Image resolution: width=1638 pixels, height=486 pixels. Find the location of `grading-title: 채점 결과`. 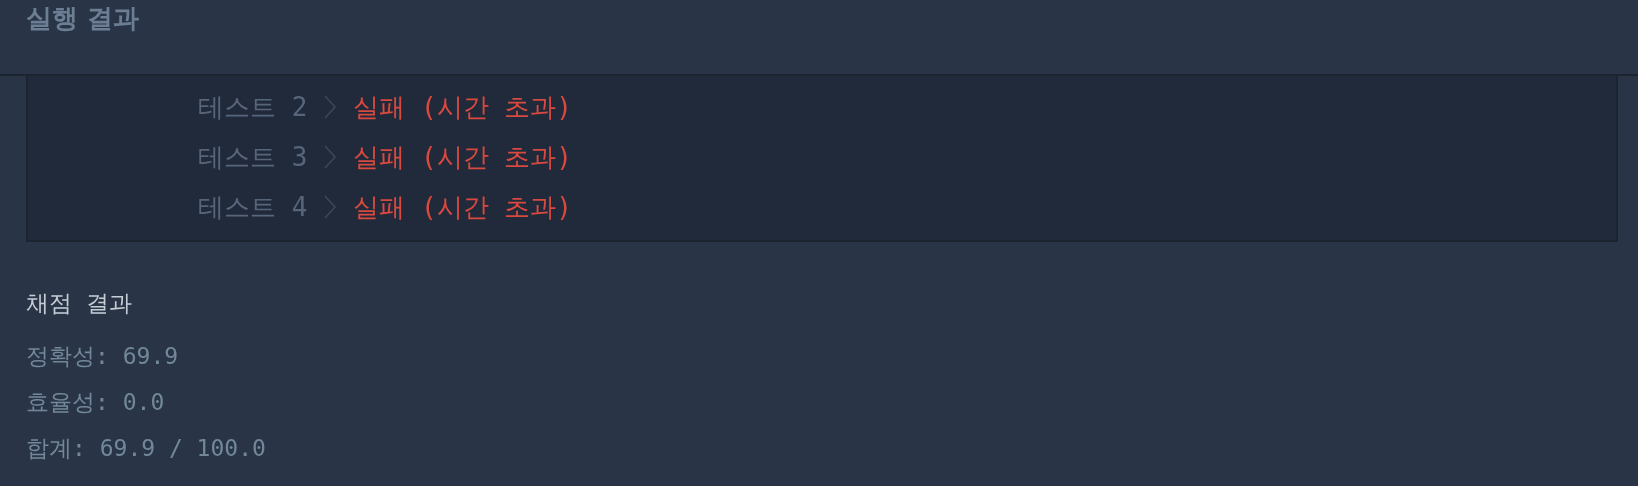

grading-title: 채점 결과 is located at coordinates (79, 303).